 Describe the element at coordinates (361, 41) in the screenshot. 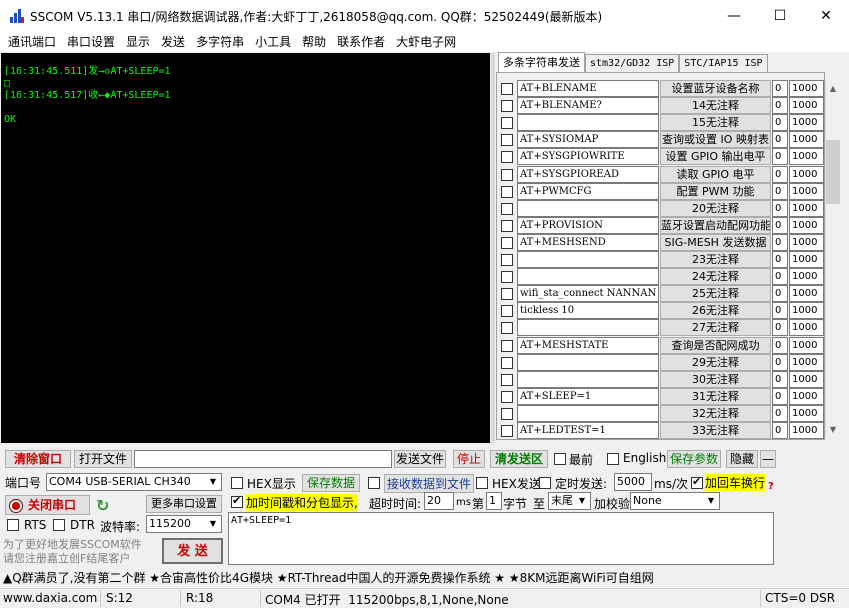

I see `menu-item: 联系作者` at that location.